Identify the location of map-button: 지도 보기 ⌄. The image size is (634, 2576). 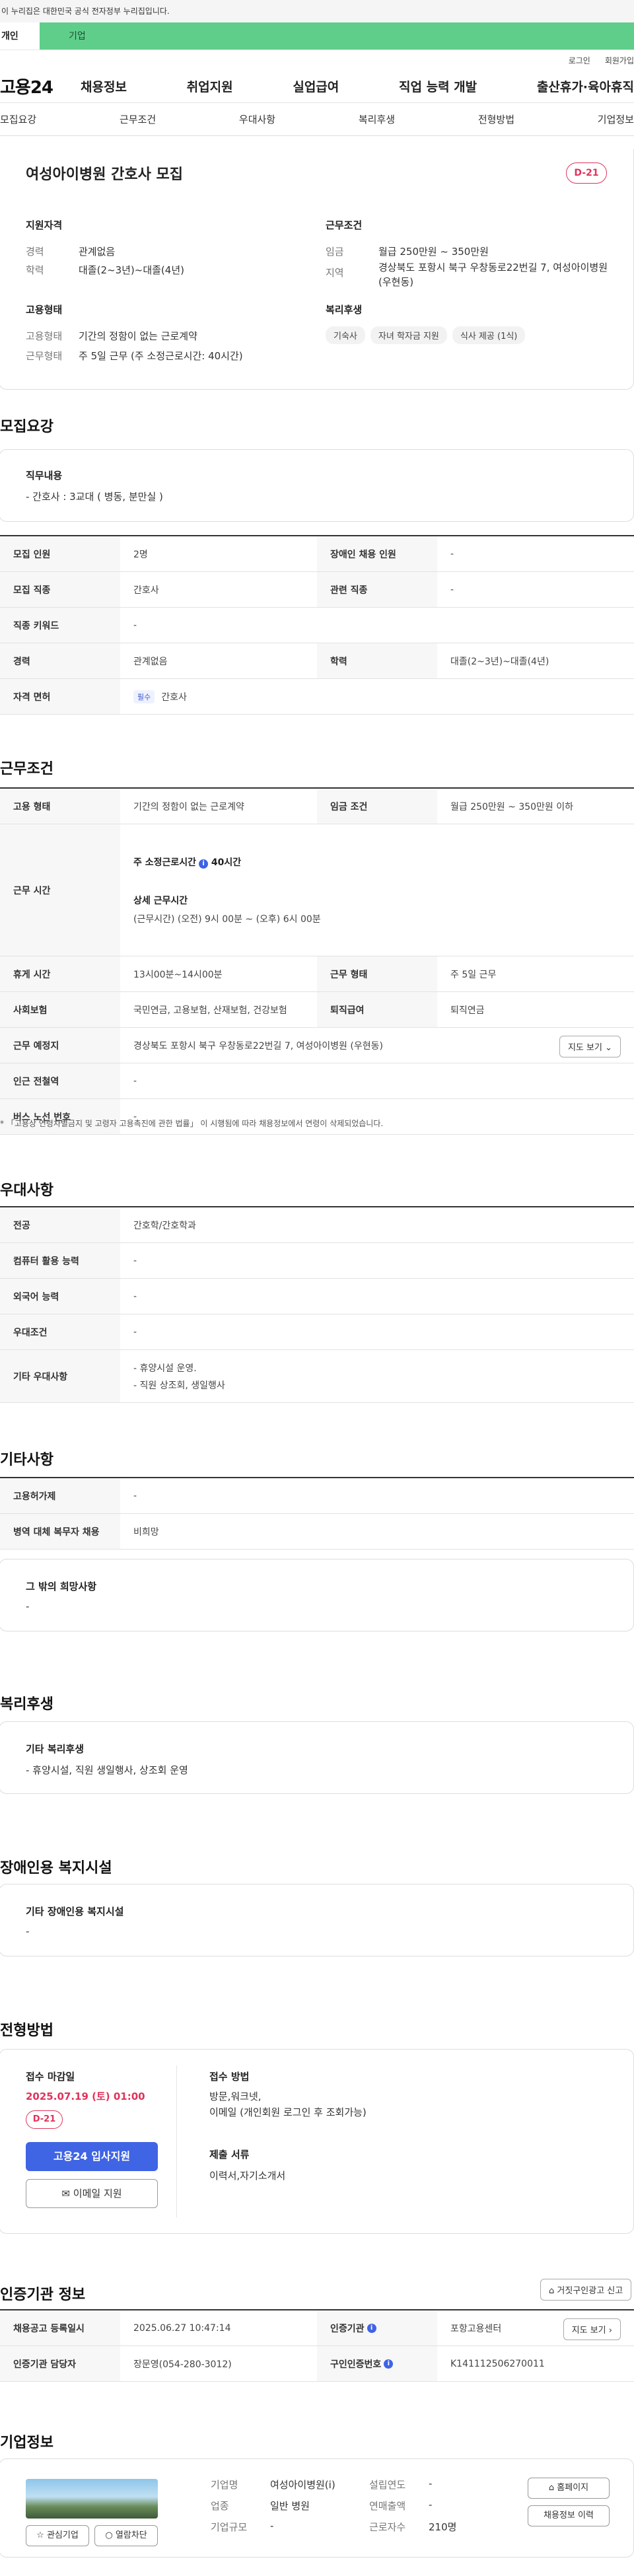
(590, 1046).